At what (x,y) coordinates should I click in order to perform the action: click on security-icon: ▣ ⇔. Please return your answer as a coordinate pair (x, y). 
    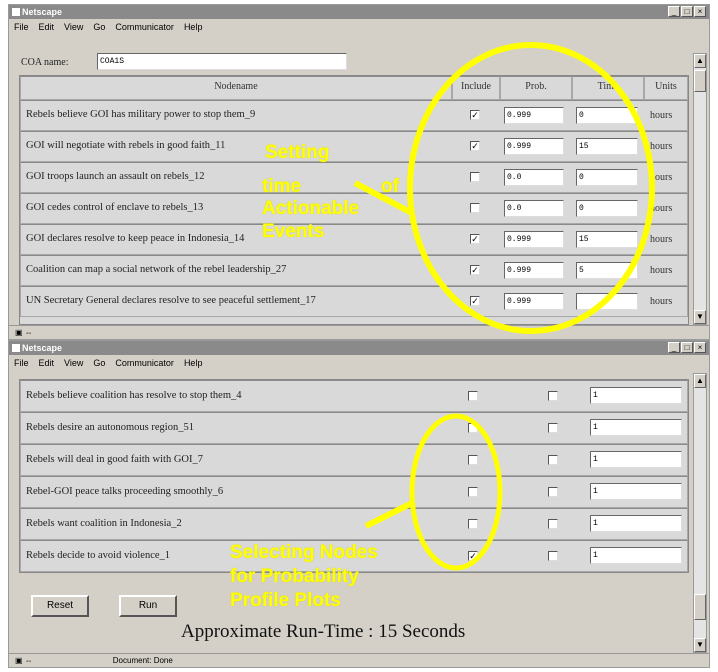
    Looking at the image, I should click on (24, 332).